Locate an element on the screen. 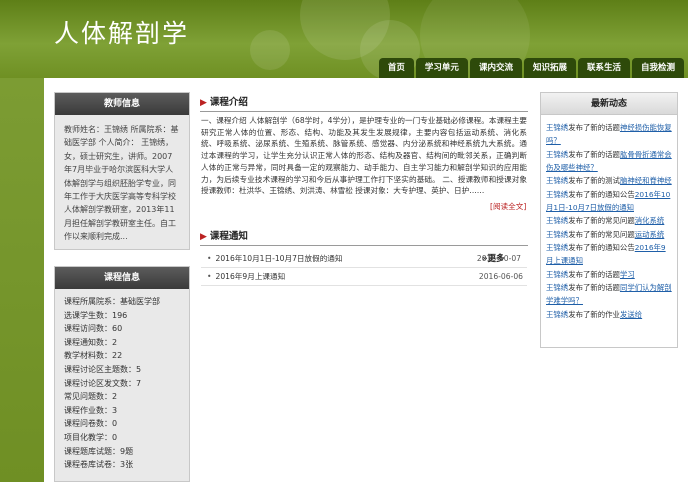 The image size is (688, 482). course-notice-heading-text: 课程通知 is located at coordinates (228, 236).